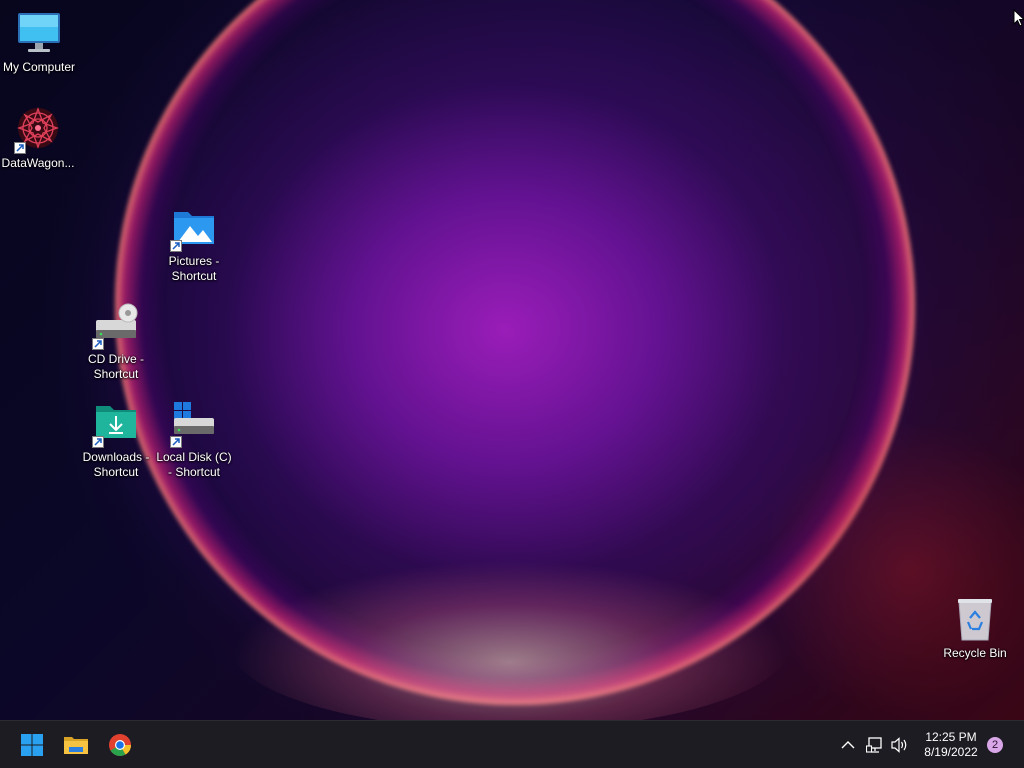  I want to click on desktop-icon-label: CD Drive - Shortcut, so click(116, 366).